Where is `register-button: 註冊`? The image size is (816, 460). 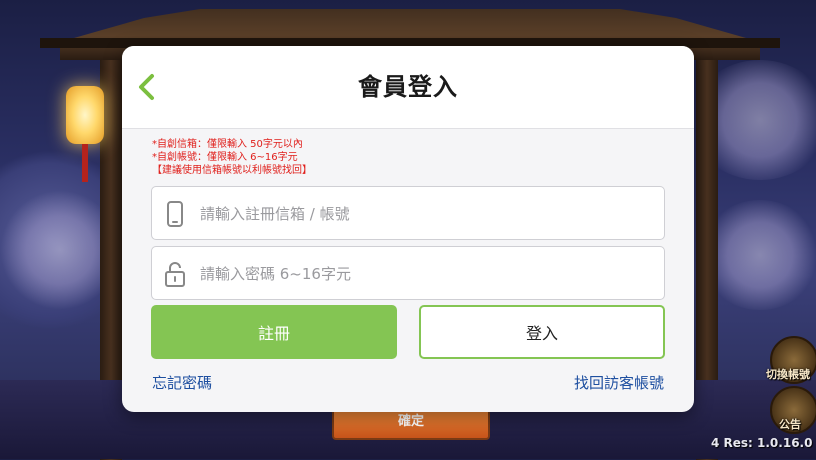 register-button: 註冊 is located at coordinates (274, 332).